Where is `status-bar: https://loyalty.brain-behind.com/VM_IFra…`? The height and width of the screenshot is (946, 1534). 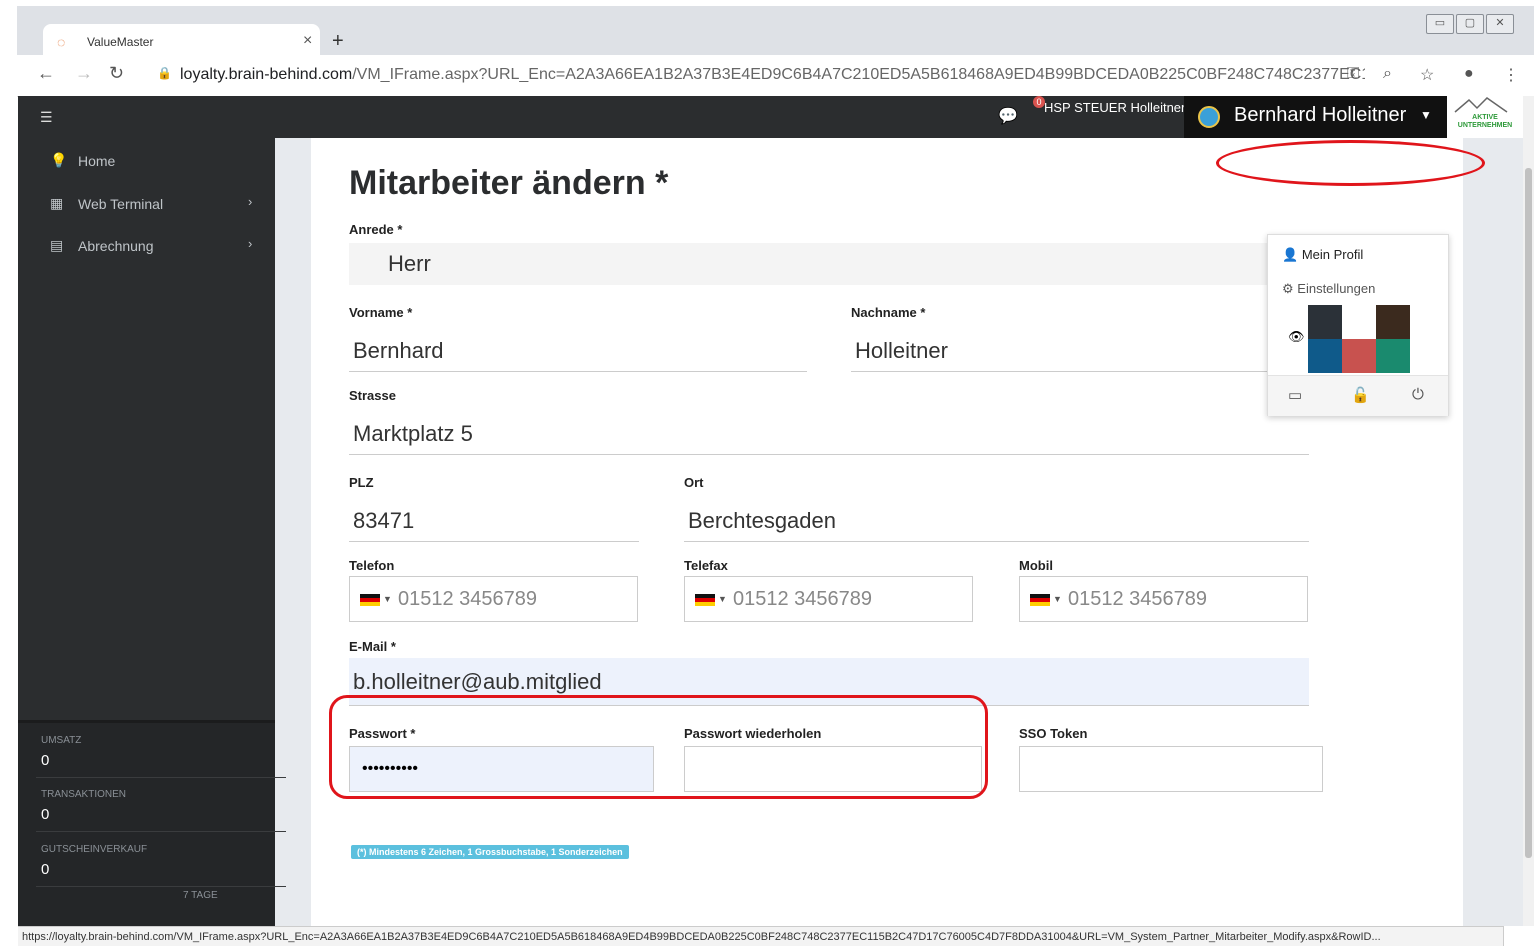
status-bar: https://loyalty.brain-behind.com/VM_IFra… is located at coordinates (761, 936).